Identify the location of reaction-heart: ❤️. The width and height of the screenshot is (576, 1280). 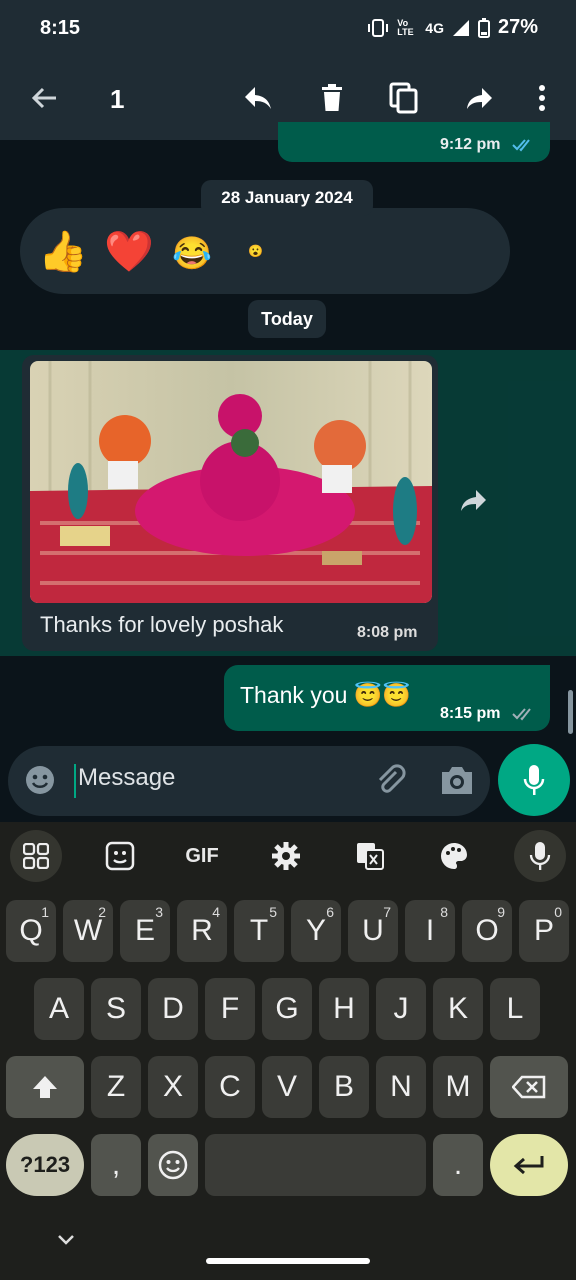
(129, 251).